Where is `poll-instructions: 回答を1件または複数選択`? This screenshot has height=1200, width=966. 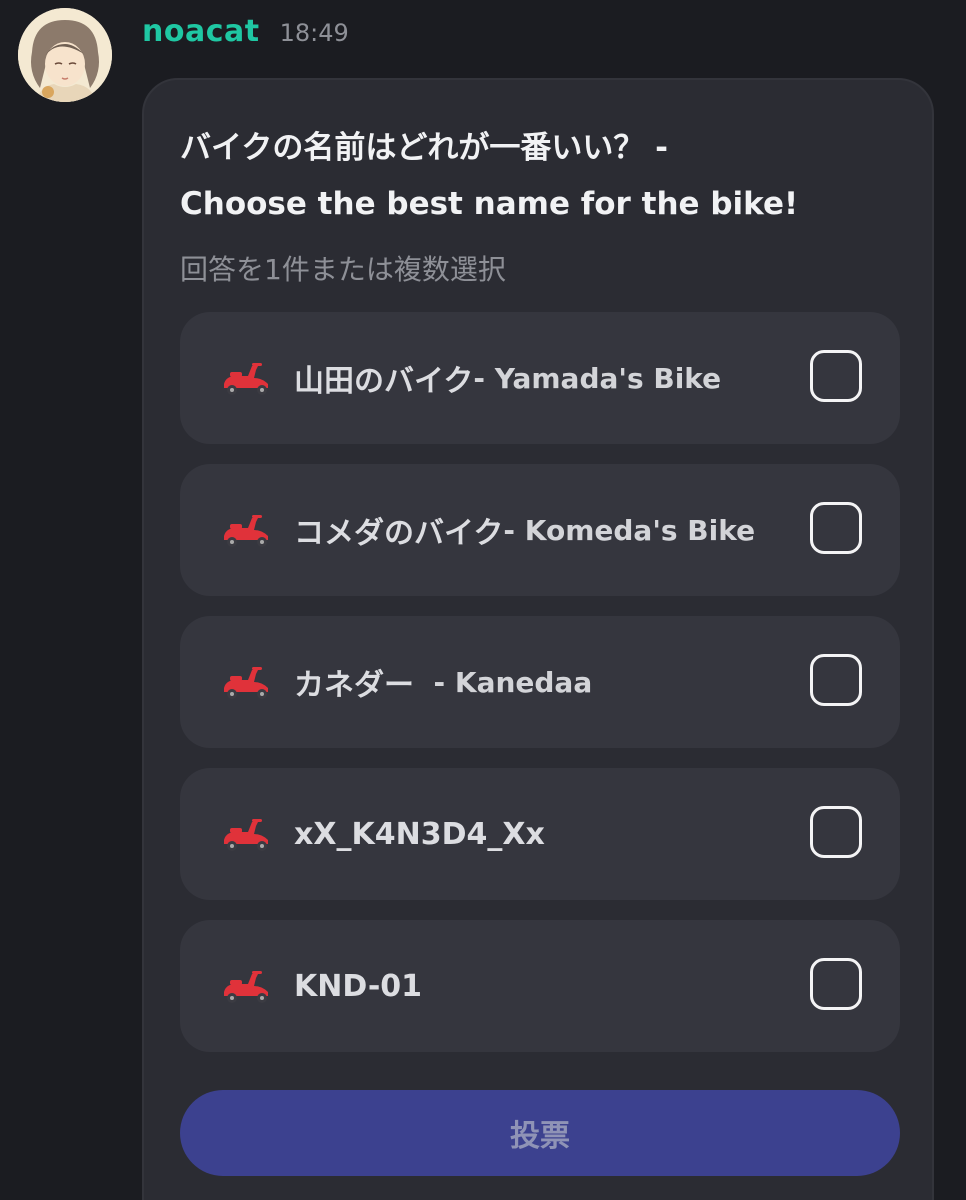
poll-instructions: 回答を1件または複数選択 is located at coordinates (343, 269).